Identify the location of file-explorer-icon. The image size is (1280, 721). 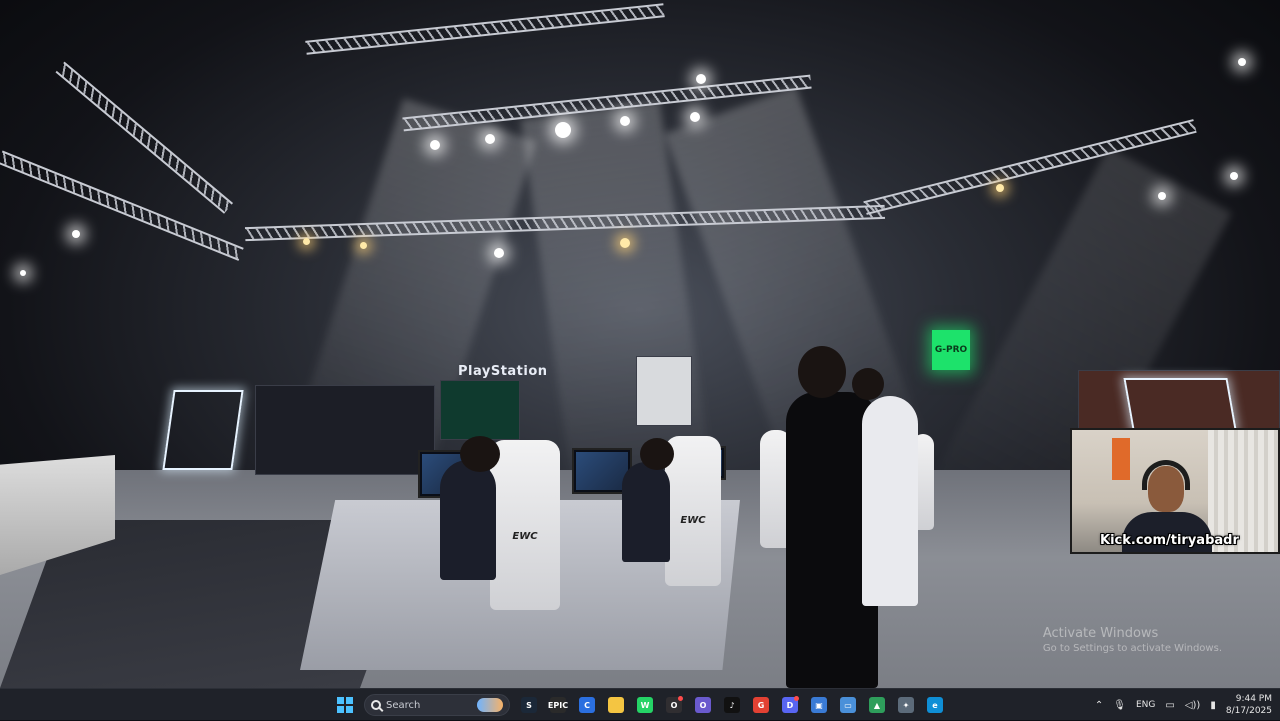
(616, 705).